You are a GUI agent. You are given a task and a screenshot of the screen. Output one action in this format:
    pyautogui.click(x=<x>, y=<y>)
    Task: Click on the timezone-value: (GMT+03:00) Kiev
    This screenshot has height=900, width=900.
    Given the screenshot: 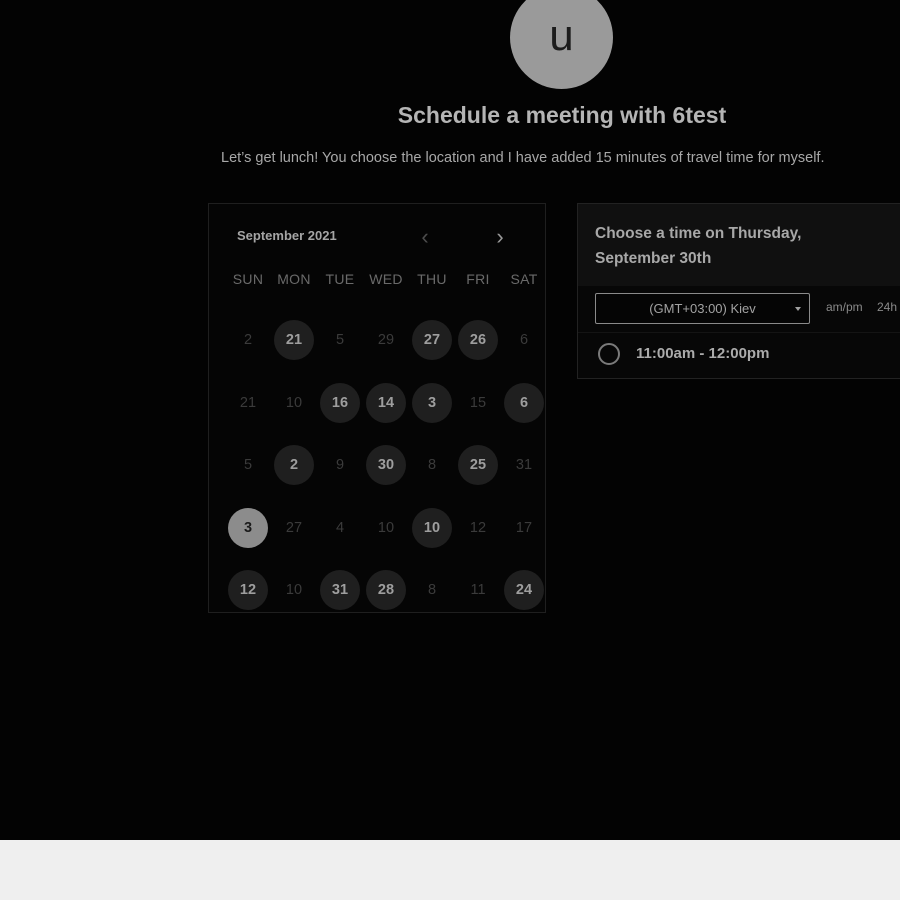 What is the action you would take?
    pyautogui.click(x=702, y=308)
    